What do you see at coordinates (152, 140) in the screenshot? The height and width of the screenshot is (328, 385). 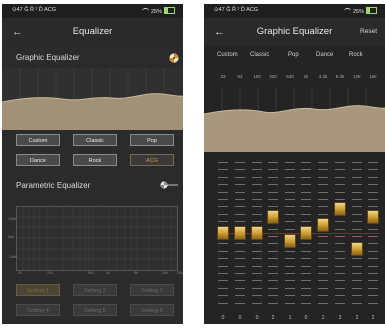 I see `preset-pop-button: Pop` at bounding box center [152, 140].